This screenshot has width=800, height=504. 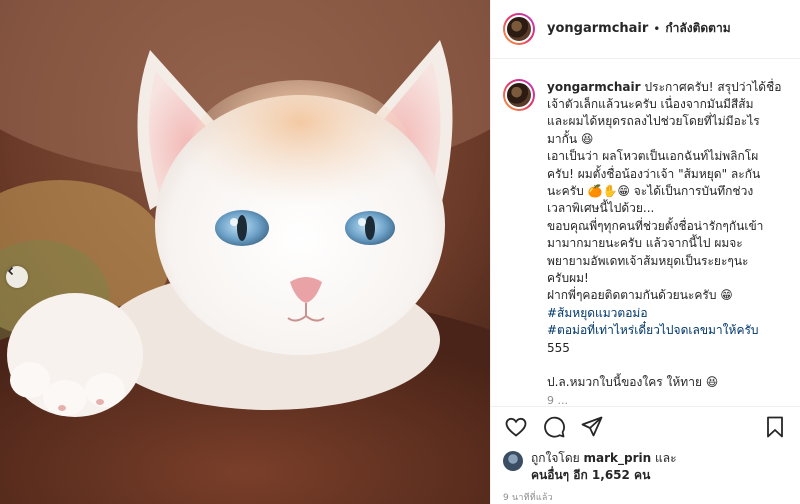 I want to click on caption-line: มามากมายนะครับ แล้วจากนี้ไป ผมจะ, so click(x=645, y=243).